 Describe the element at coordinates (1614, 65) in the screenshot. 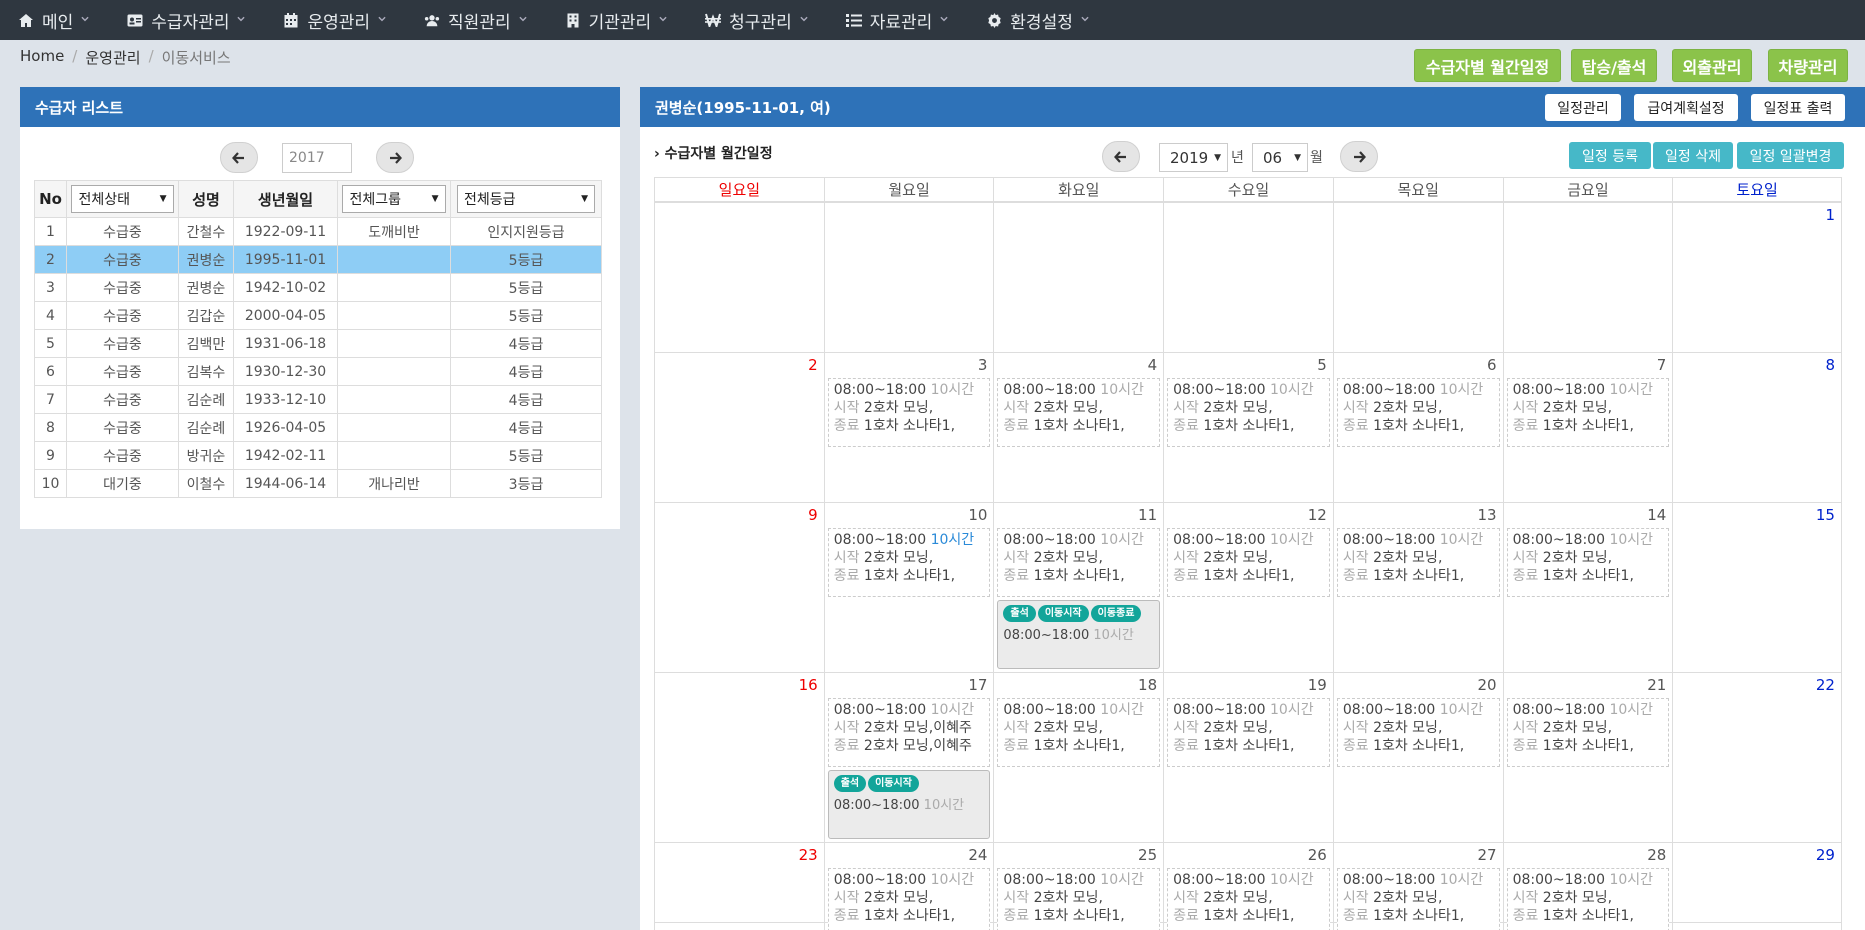

I see `boarding-attendance-button: 탑승/출석` at that location.